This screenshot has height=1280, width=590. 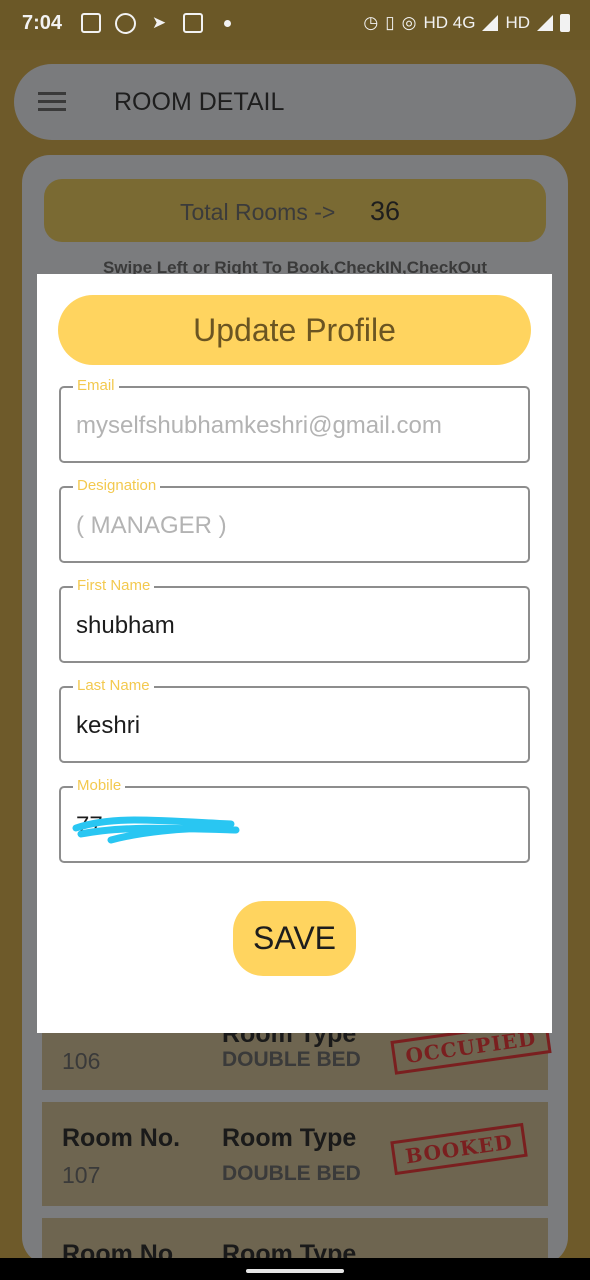 I want to click on redaction-scribble, so click(x=156, y=830).